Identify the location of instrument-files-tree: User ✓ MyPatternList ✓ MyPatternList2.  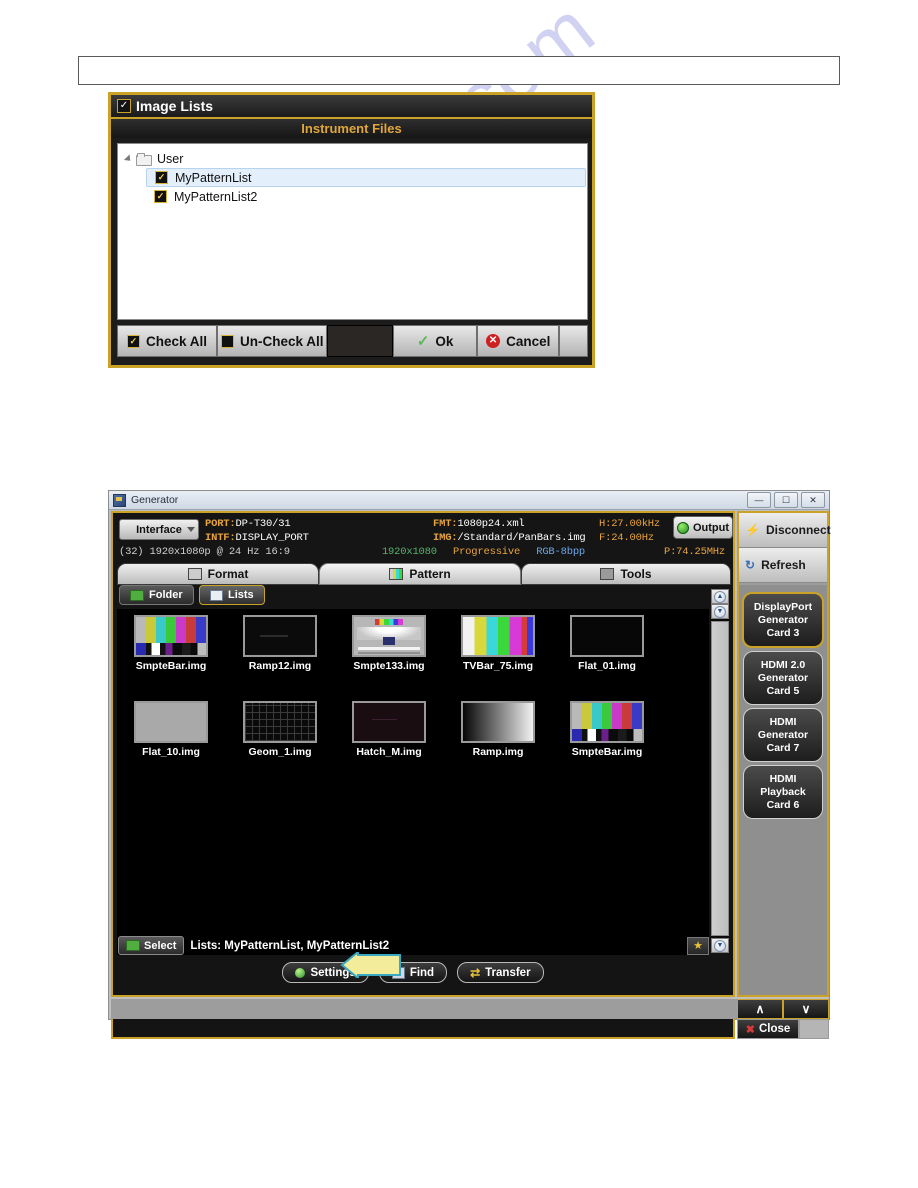
(352, 231).